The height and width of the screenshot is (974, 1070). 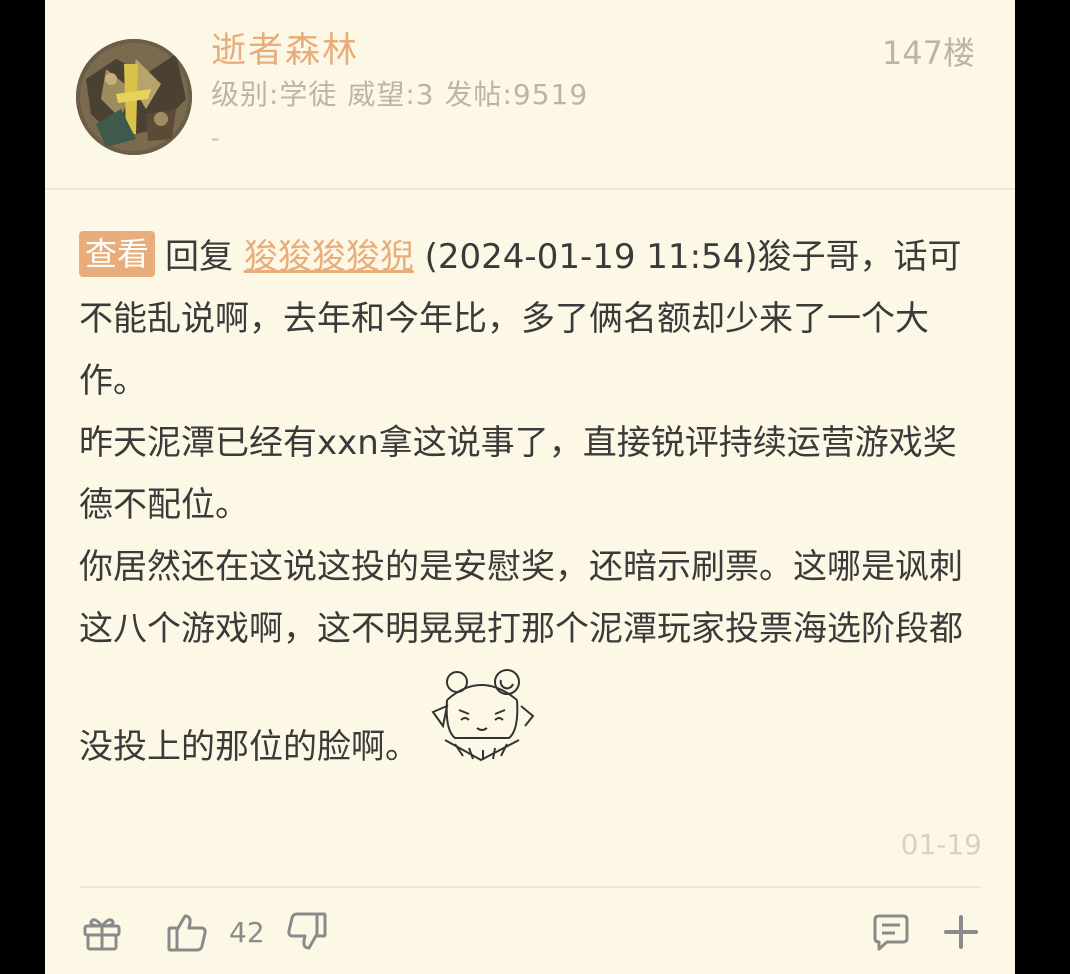 What do you see at coordinates (481, 712) in the screenshot?
I see `sticker-image` at bounding box center [481, 712].